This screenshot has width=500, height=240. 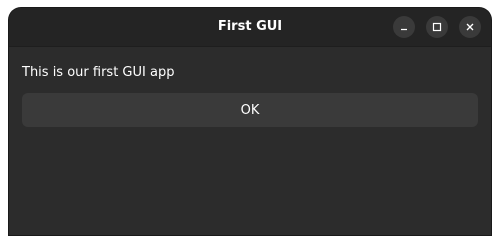 I want to click on minimize-button, so click(x=404, y=27).